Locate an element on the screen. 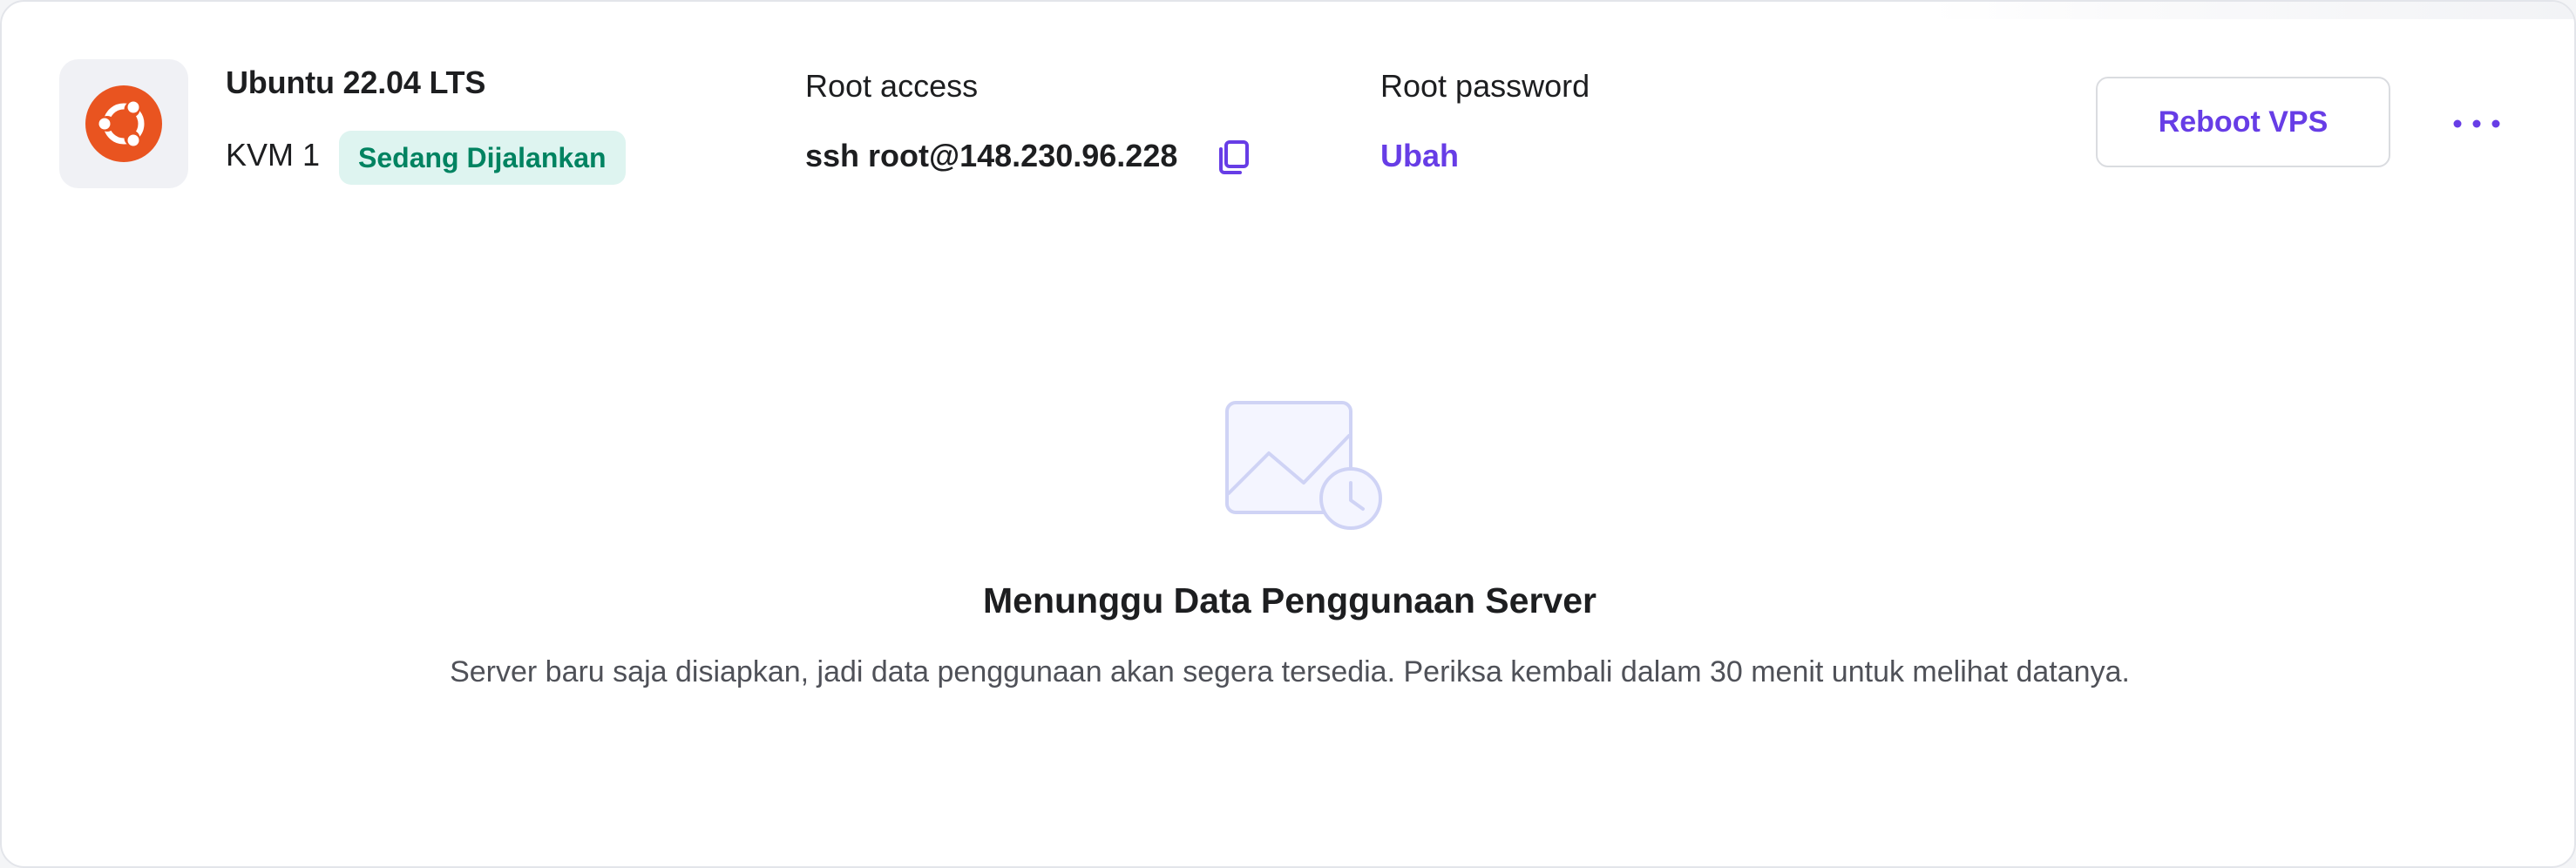  change-password-link: Ubah is located at coordinates (1419, 156).